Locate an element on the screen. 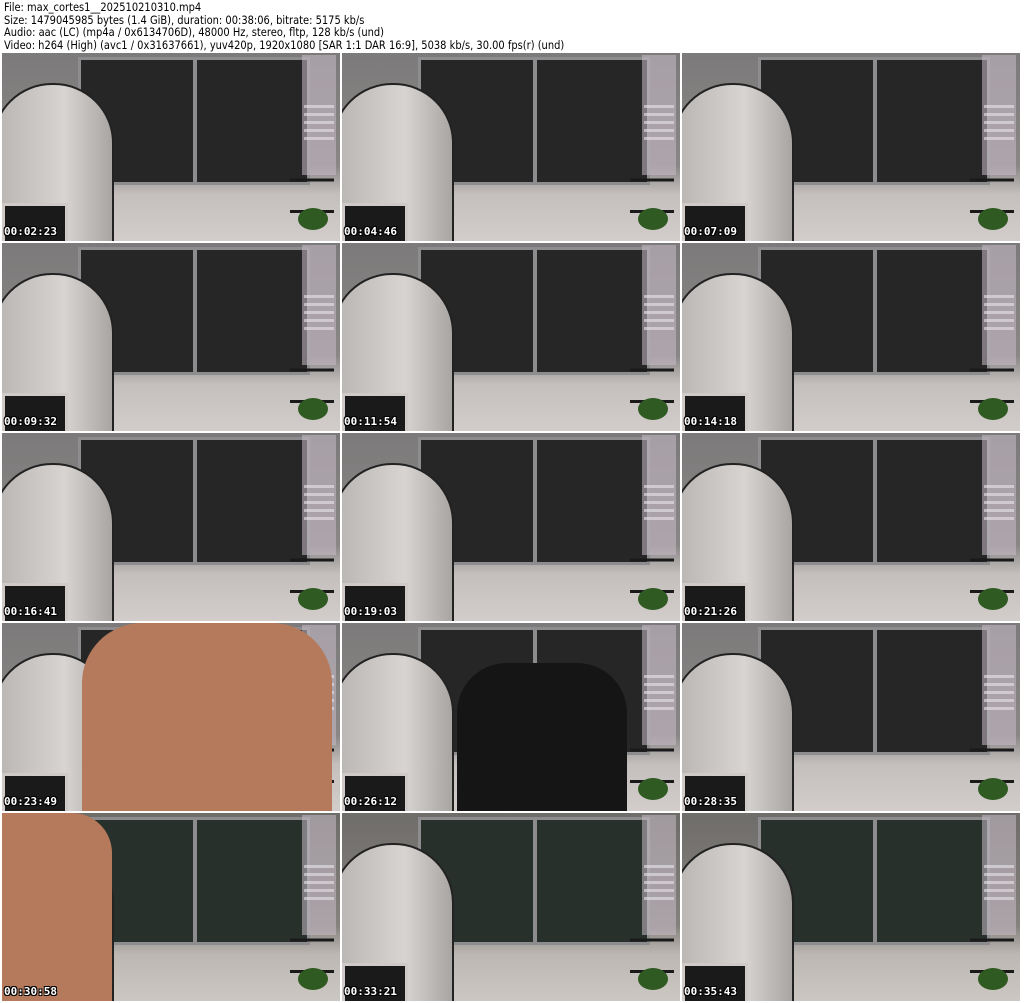 The width and height of the screenshot is (1024, 1003). timestamp: 00:33:21 is located at coordinates (370, 991).